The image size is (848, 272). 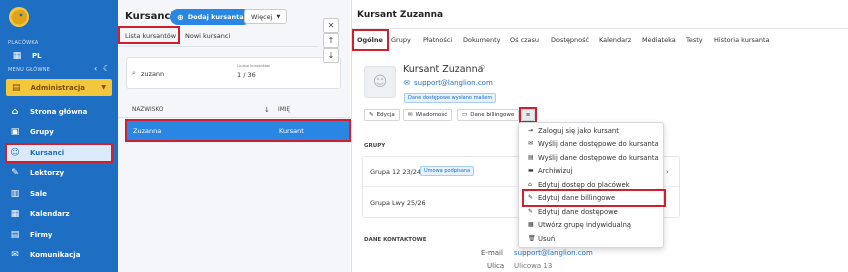 I want to click on next-button: ↓, so click(x=331, y=55).